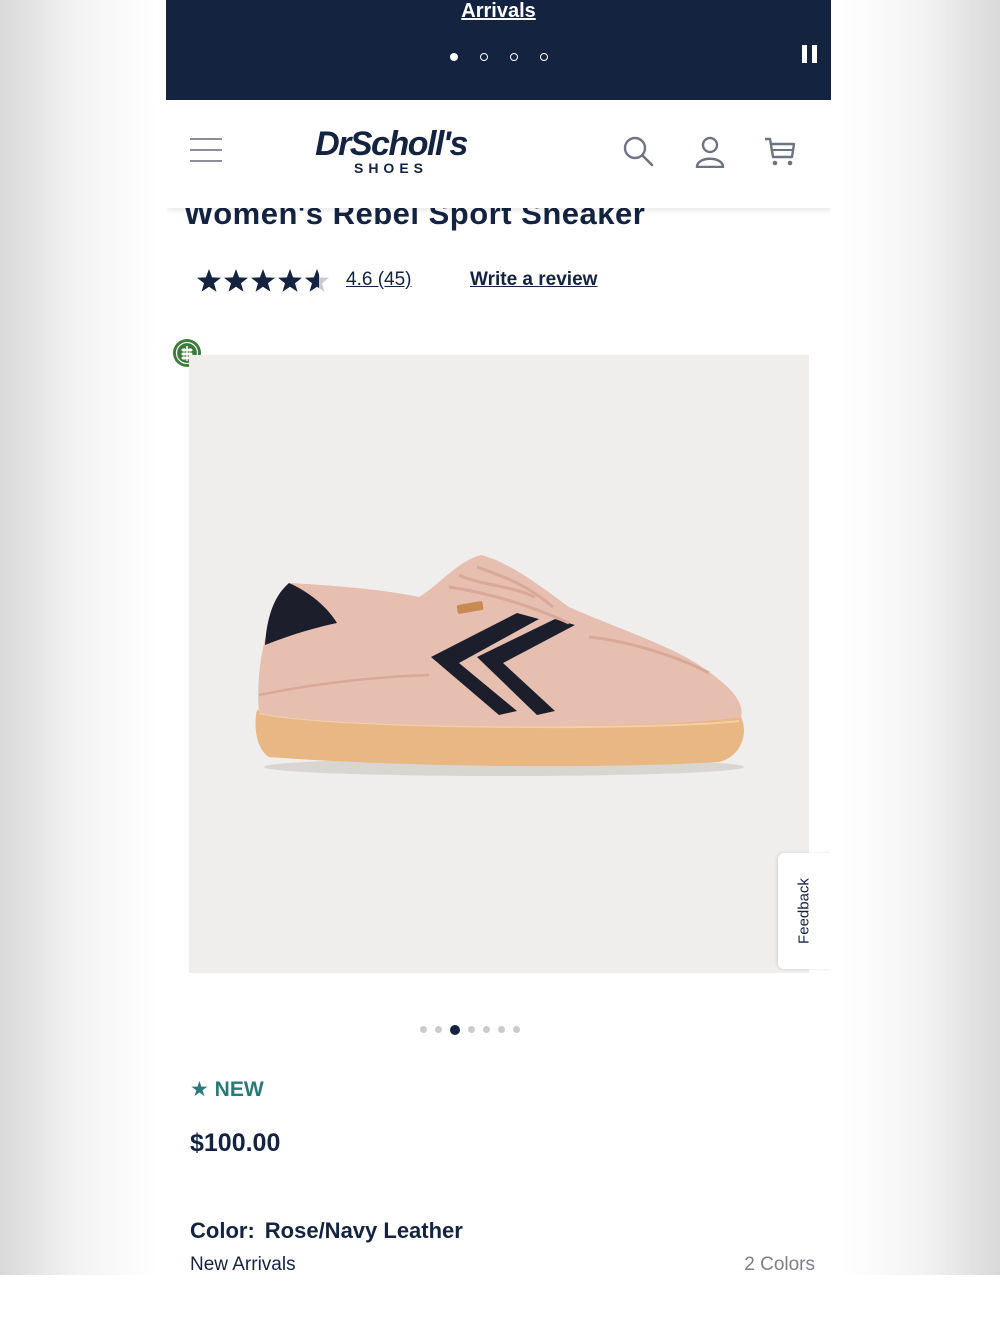 Image resolution: width=1000 pixels, height=1333 pixels. I want to click on promo-carousel-dots, so click(499, 55).